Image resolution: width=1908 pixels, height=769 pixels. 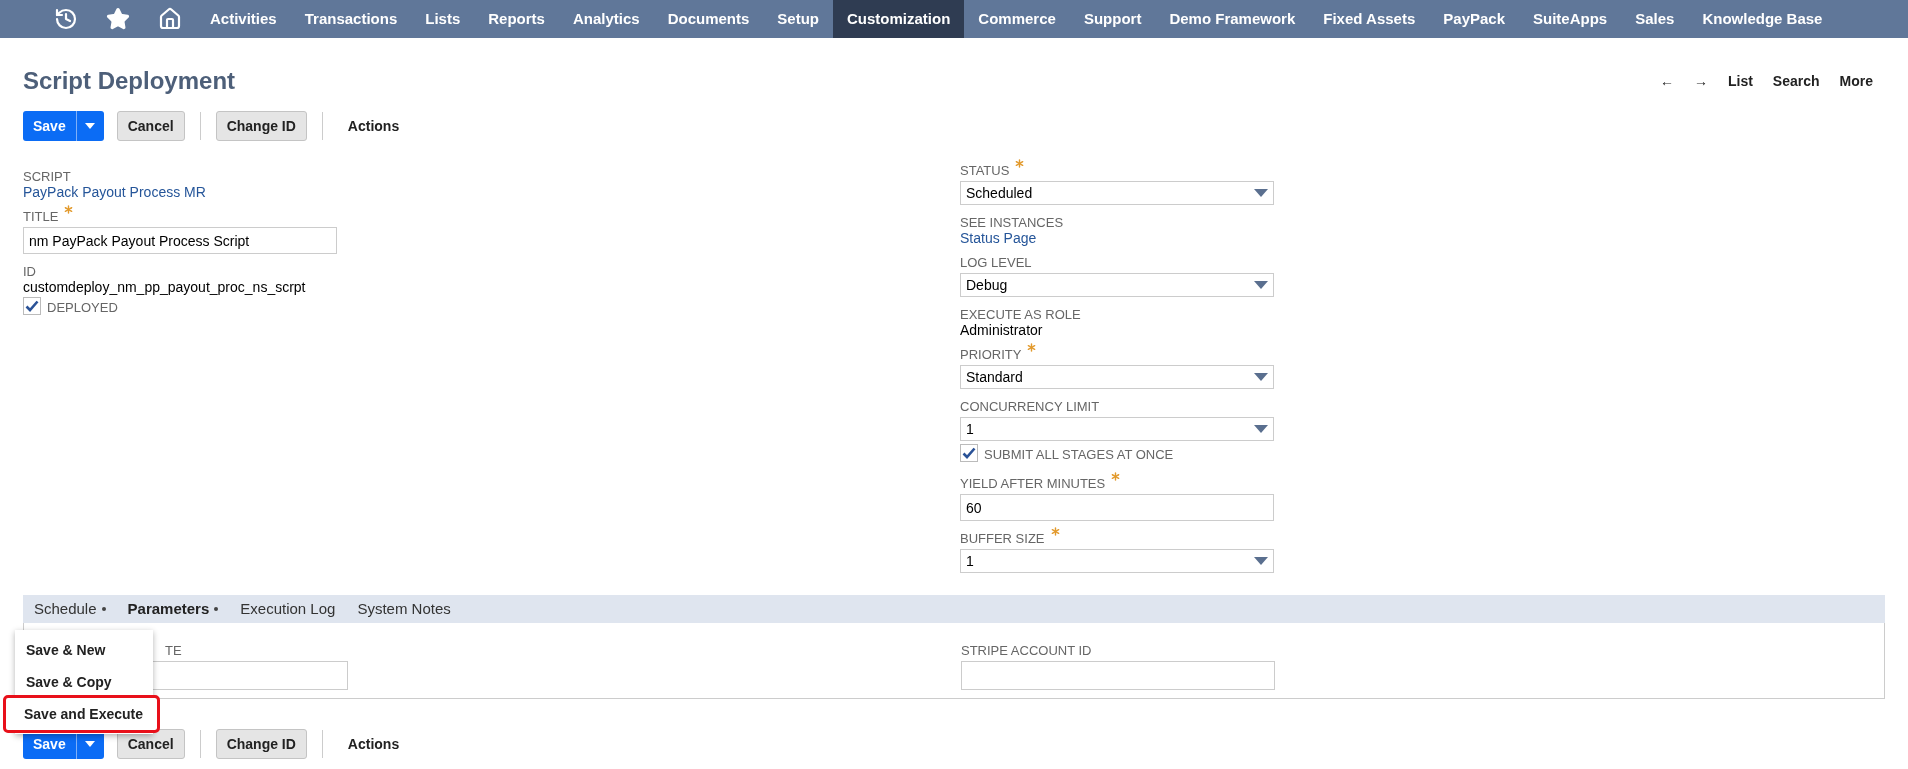 What do you see at coordinates (991, 354) in the screenshot?
I see `field-label: PRIORITY` at bounding box center [991, 354].